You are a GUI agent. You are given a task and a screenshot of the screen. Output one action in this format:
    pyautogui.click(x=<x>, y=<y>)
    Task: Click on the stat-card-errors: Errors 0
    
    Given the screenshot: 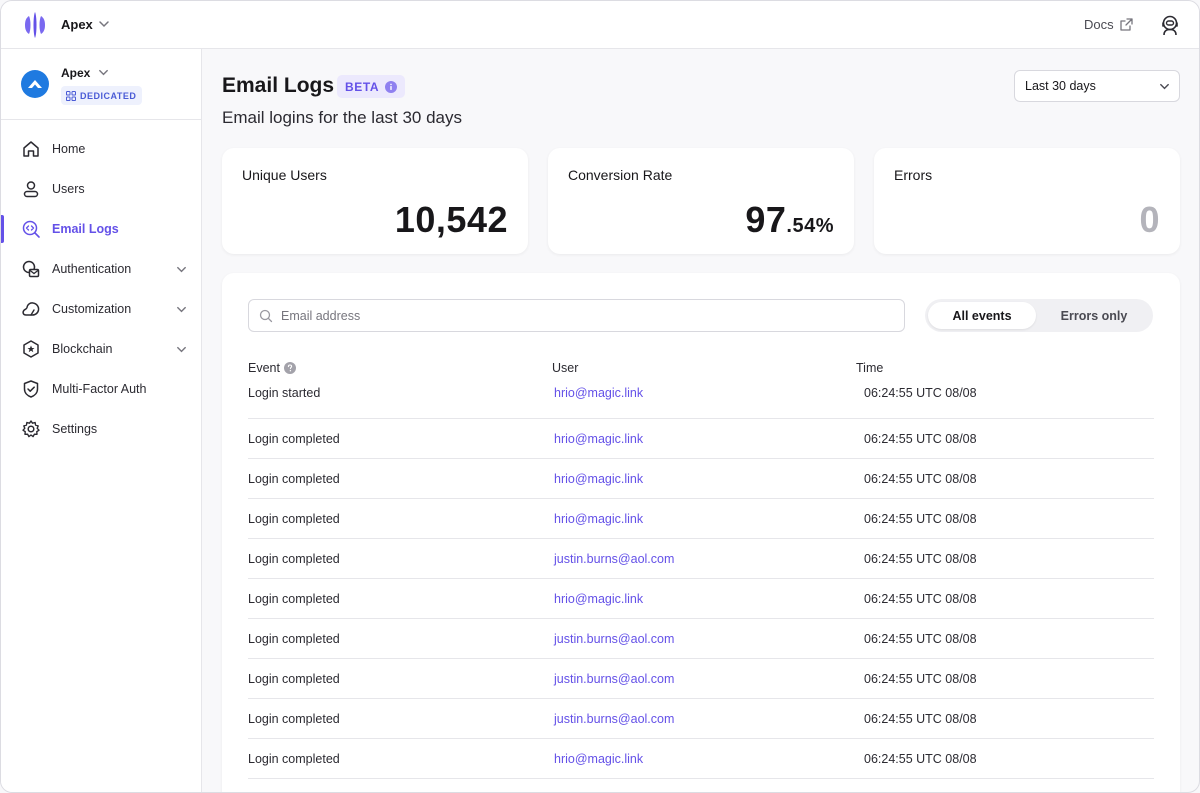 What is the action you would take?
    pyautogui.click(x=1027, y=201)
    